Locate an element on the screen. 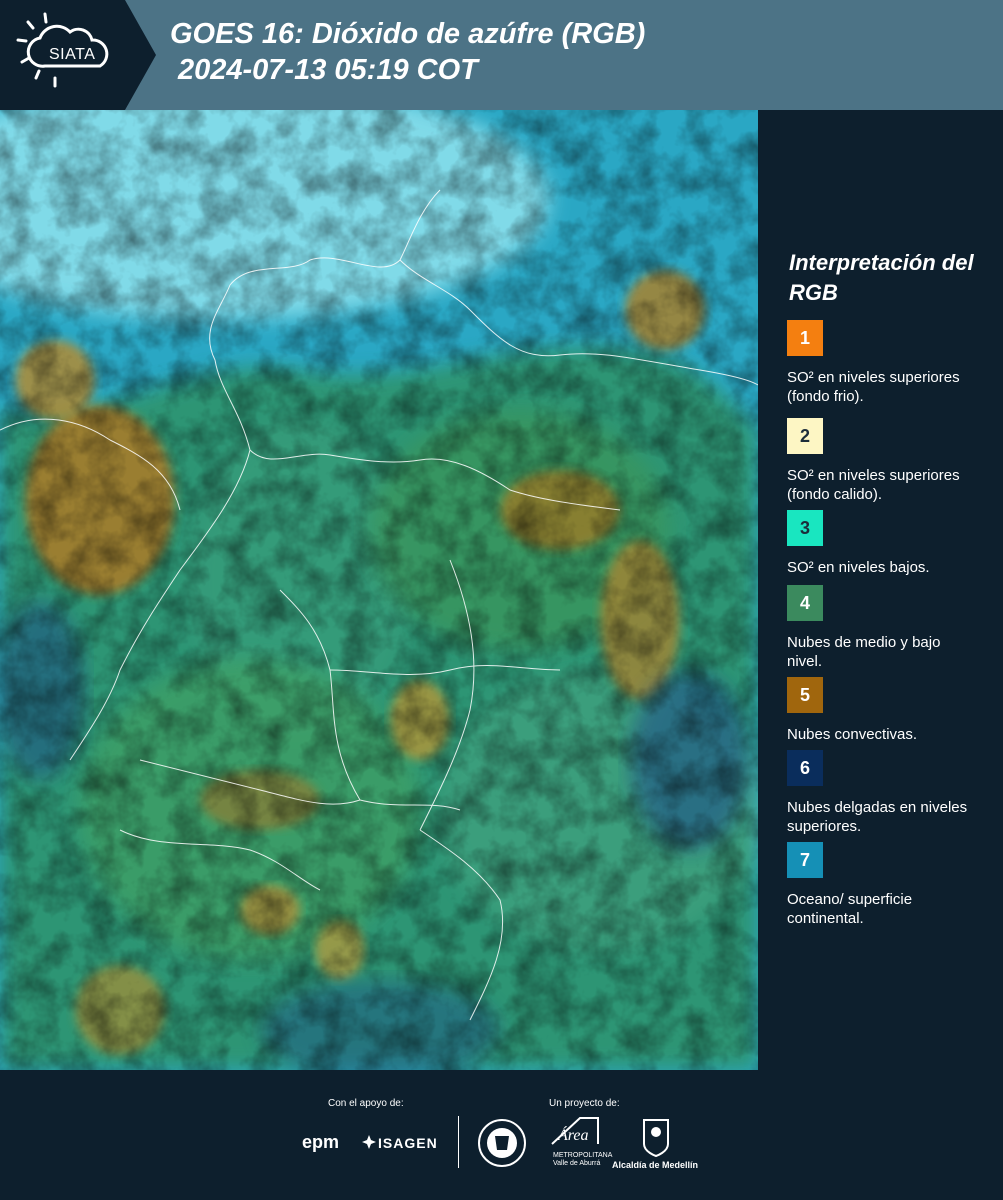 The image size is (1003, 1200). legend-item-7: 7 Oceano/ superficie continental. is located at coordinates (887, 885).